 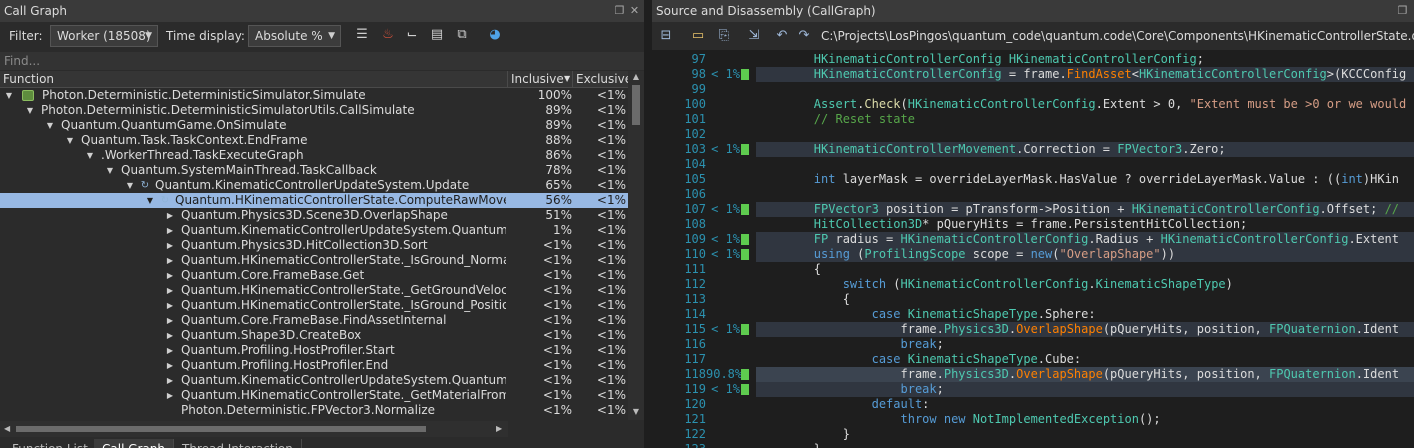 What do you see at coordinates (698, 36) in the screenshot?
I see `open-folder-icon: ▭` at bounding box center [698, 36].